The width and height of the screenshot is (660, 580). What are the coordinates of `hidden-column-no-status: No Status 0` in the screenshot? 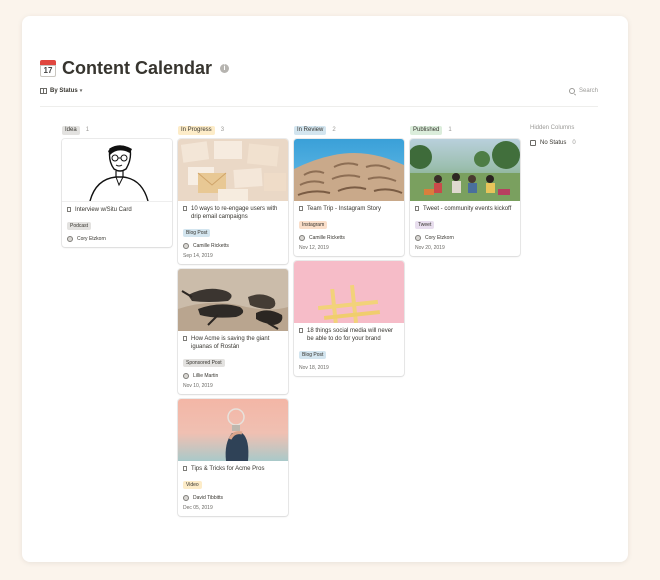 It's located at (570, 143).